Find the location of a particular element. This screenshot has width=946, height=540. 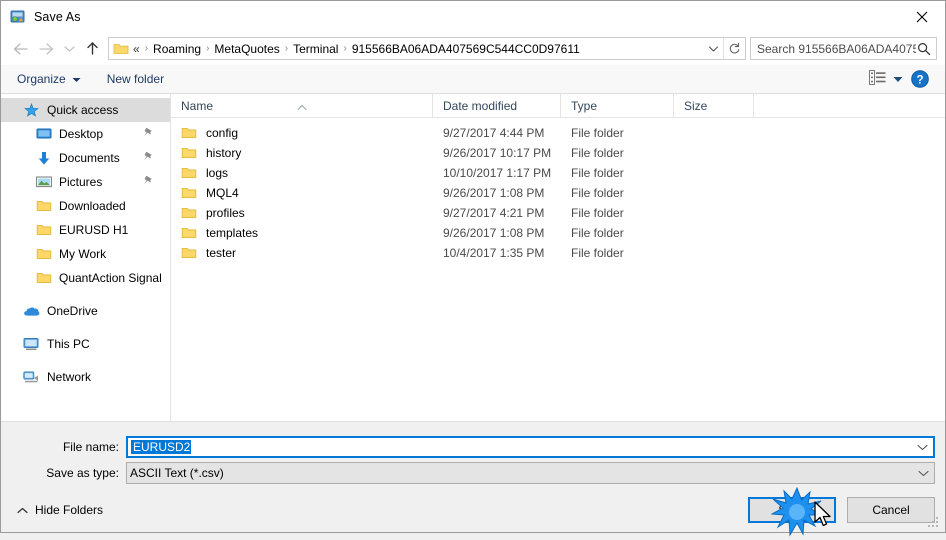

sidebar-item-pictures: Pictures is located at coordinates (85, 182).